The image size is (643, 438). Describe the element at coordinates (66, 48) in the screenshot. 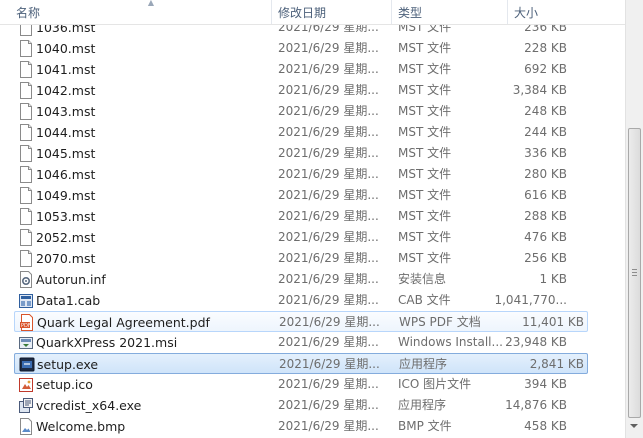

I see `file-name: 1040.mst` at that location.